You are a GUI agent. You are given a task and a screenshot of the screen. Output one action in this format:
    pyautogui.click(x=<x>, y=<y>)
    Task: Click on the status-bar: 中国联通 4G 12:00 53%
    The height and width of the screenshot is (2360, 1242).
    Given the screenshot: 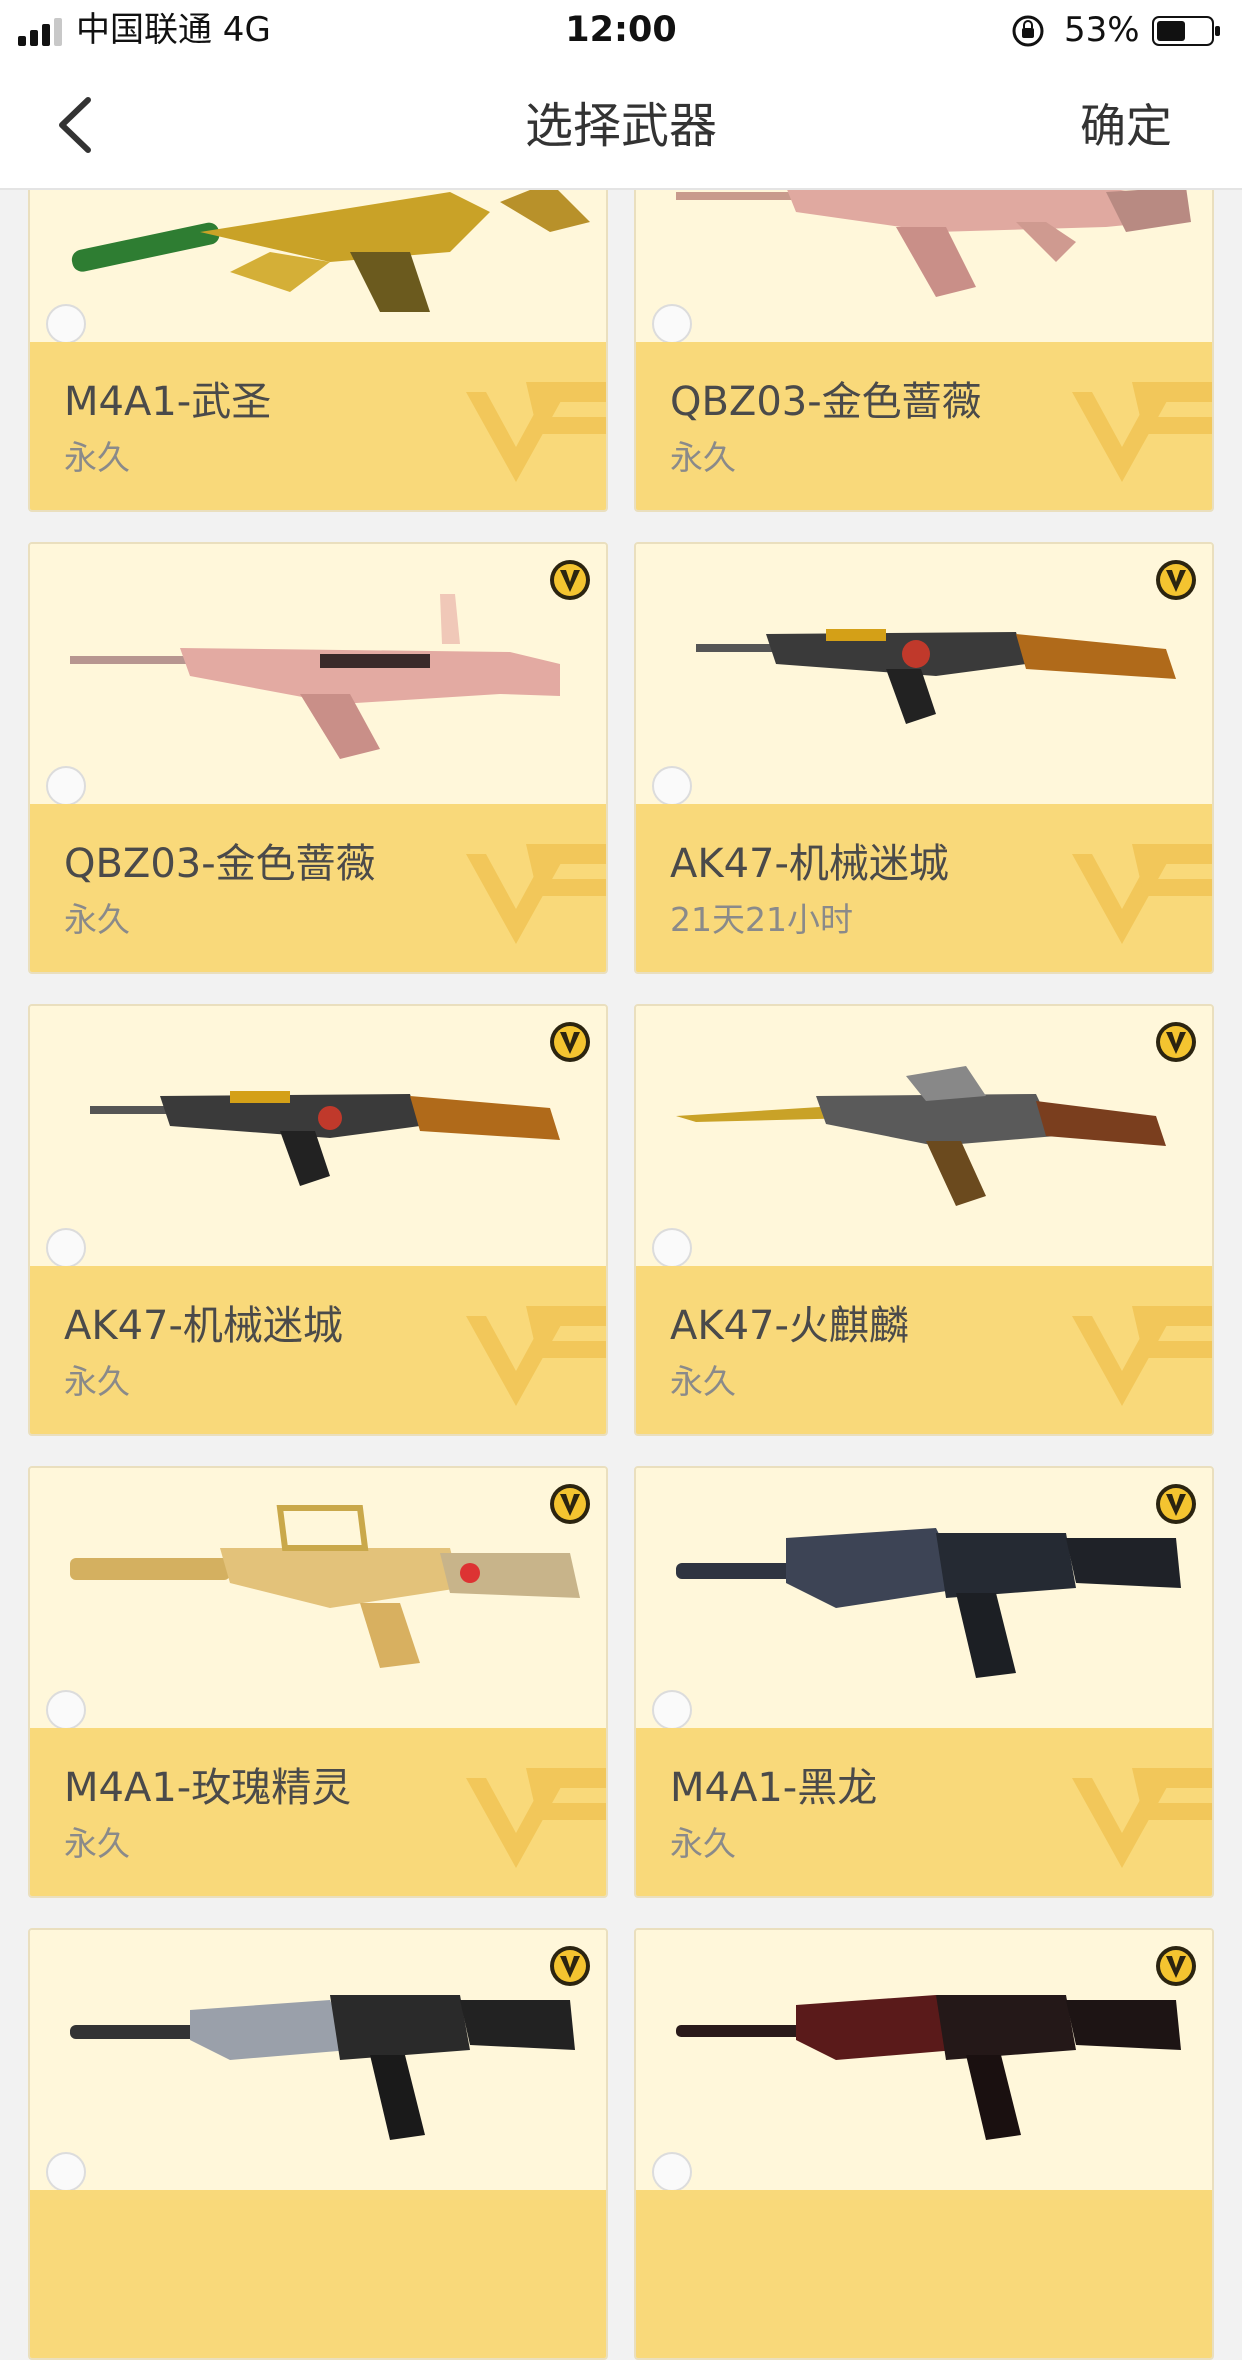 What is the action you would take?
    pyautogui.click(x=621, y=31)
    